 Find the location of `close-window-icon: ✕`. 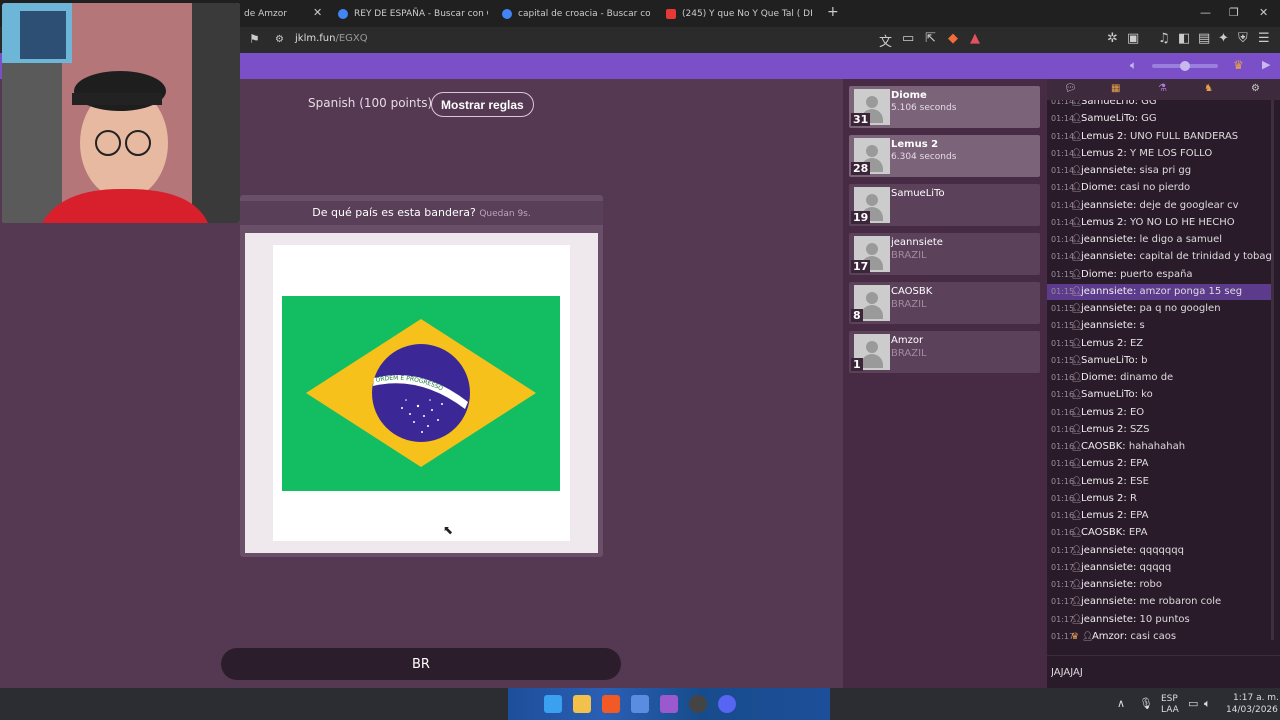

close-window-icon: ✕ is located at coordinates (1263, 12).